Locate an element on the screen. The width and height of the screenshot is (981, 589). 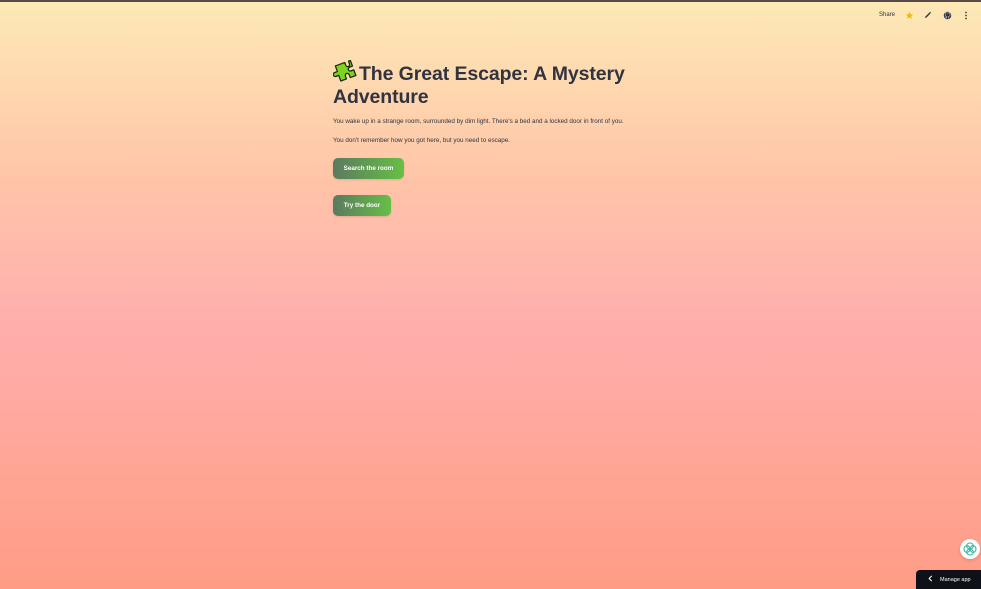
page-title-text: The Great Escape: A Mystery Adventure is located at coordinates (479, 85).